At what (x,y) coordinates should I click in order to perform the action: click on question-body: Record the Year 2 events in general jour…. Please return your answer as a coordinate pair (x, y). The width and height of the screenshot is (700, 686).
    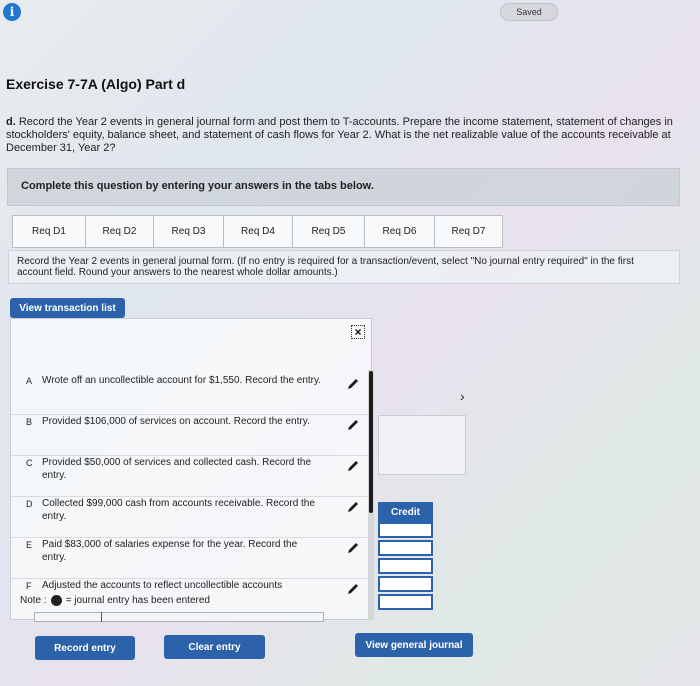
    Looking at the image, I should click on (339, 135).